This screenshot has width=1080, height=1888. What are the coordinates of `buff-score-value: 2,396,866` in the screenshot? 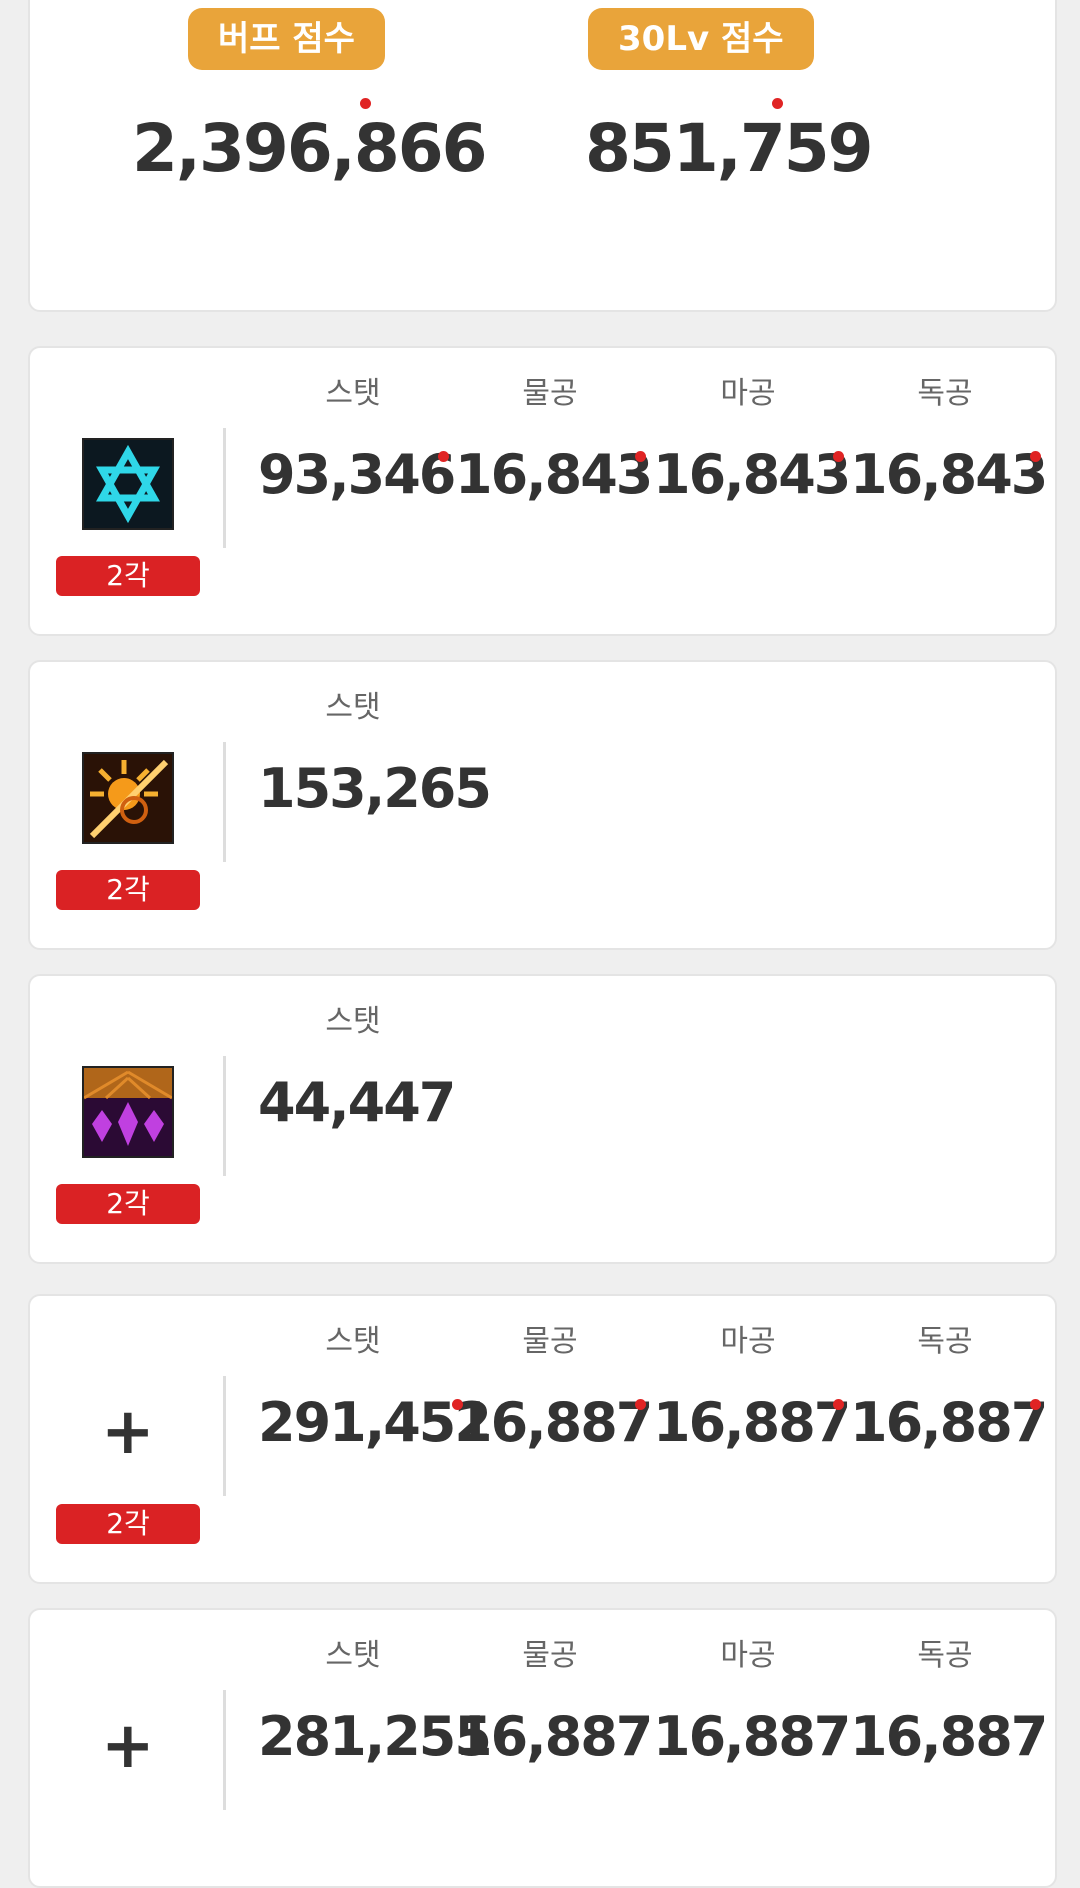 It's located at (310, 148).